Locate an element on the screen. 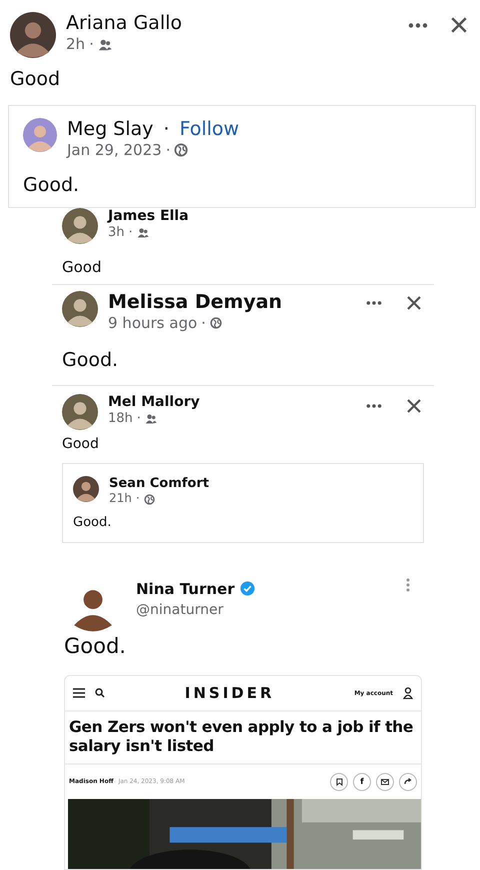  share-button is located at coordinates (408, 781).